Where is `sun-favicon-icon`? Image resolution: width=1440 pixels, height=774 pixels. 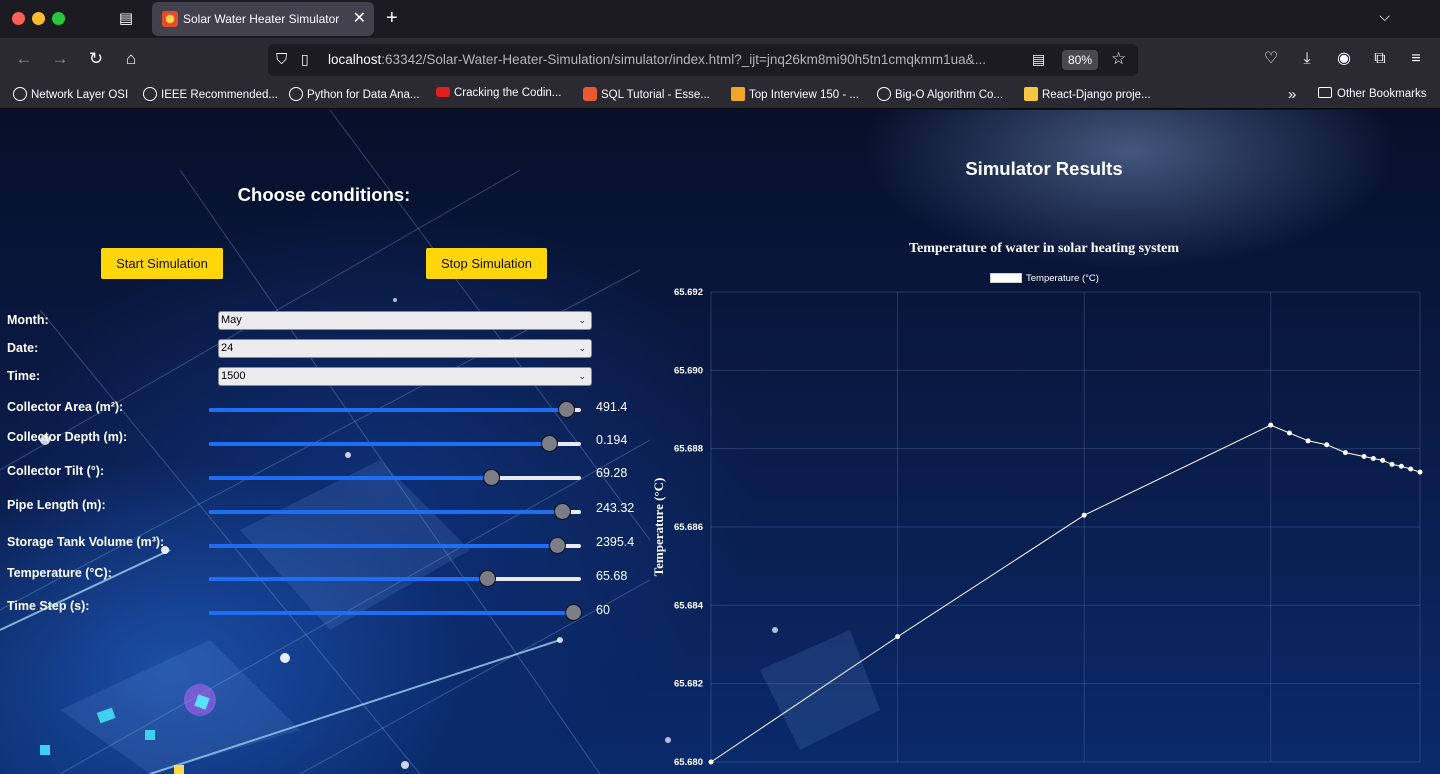
sun-favicon-icon is located at coordinates (170, 19).